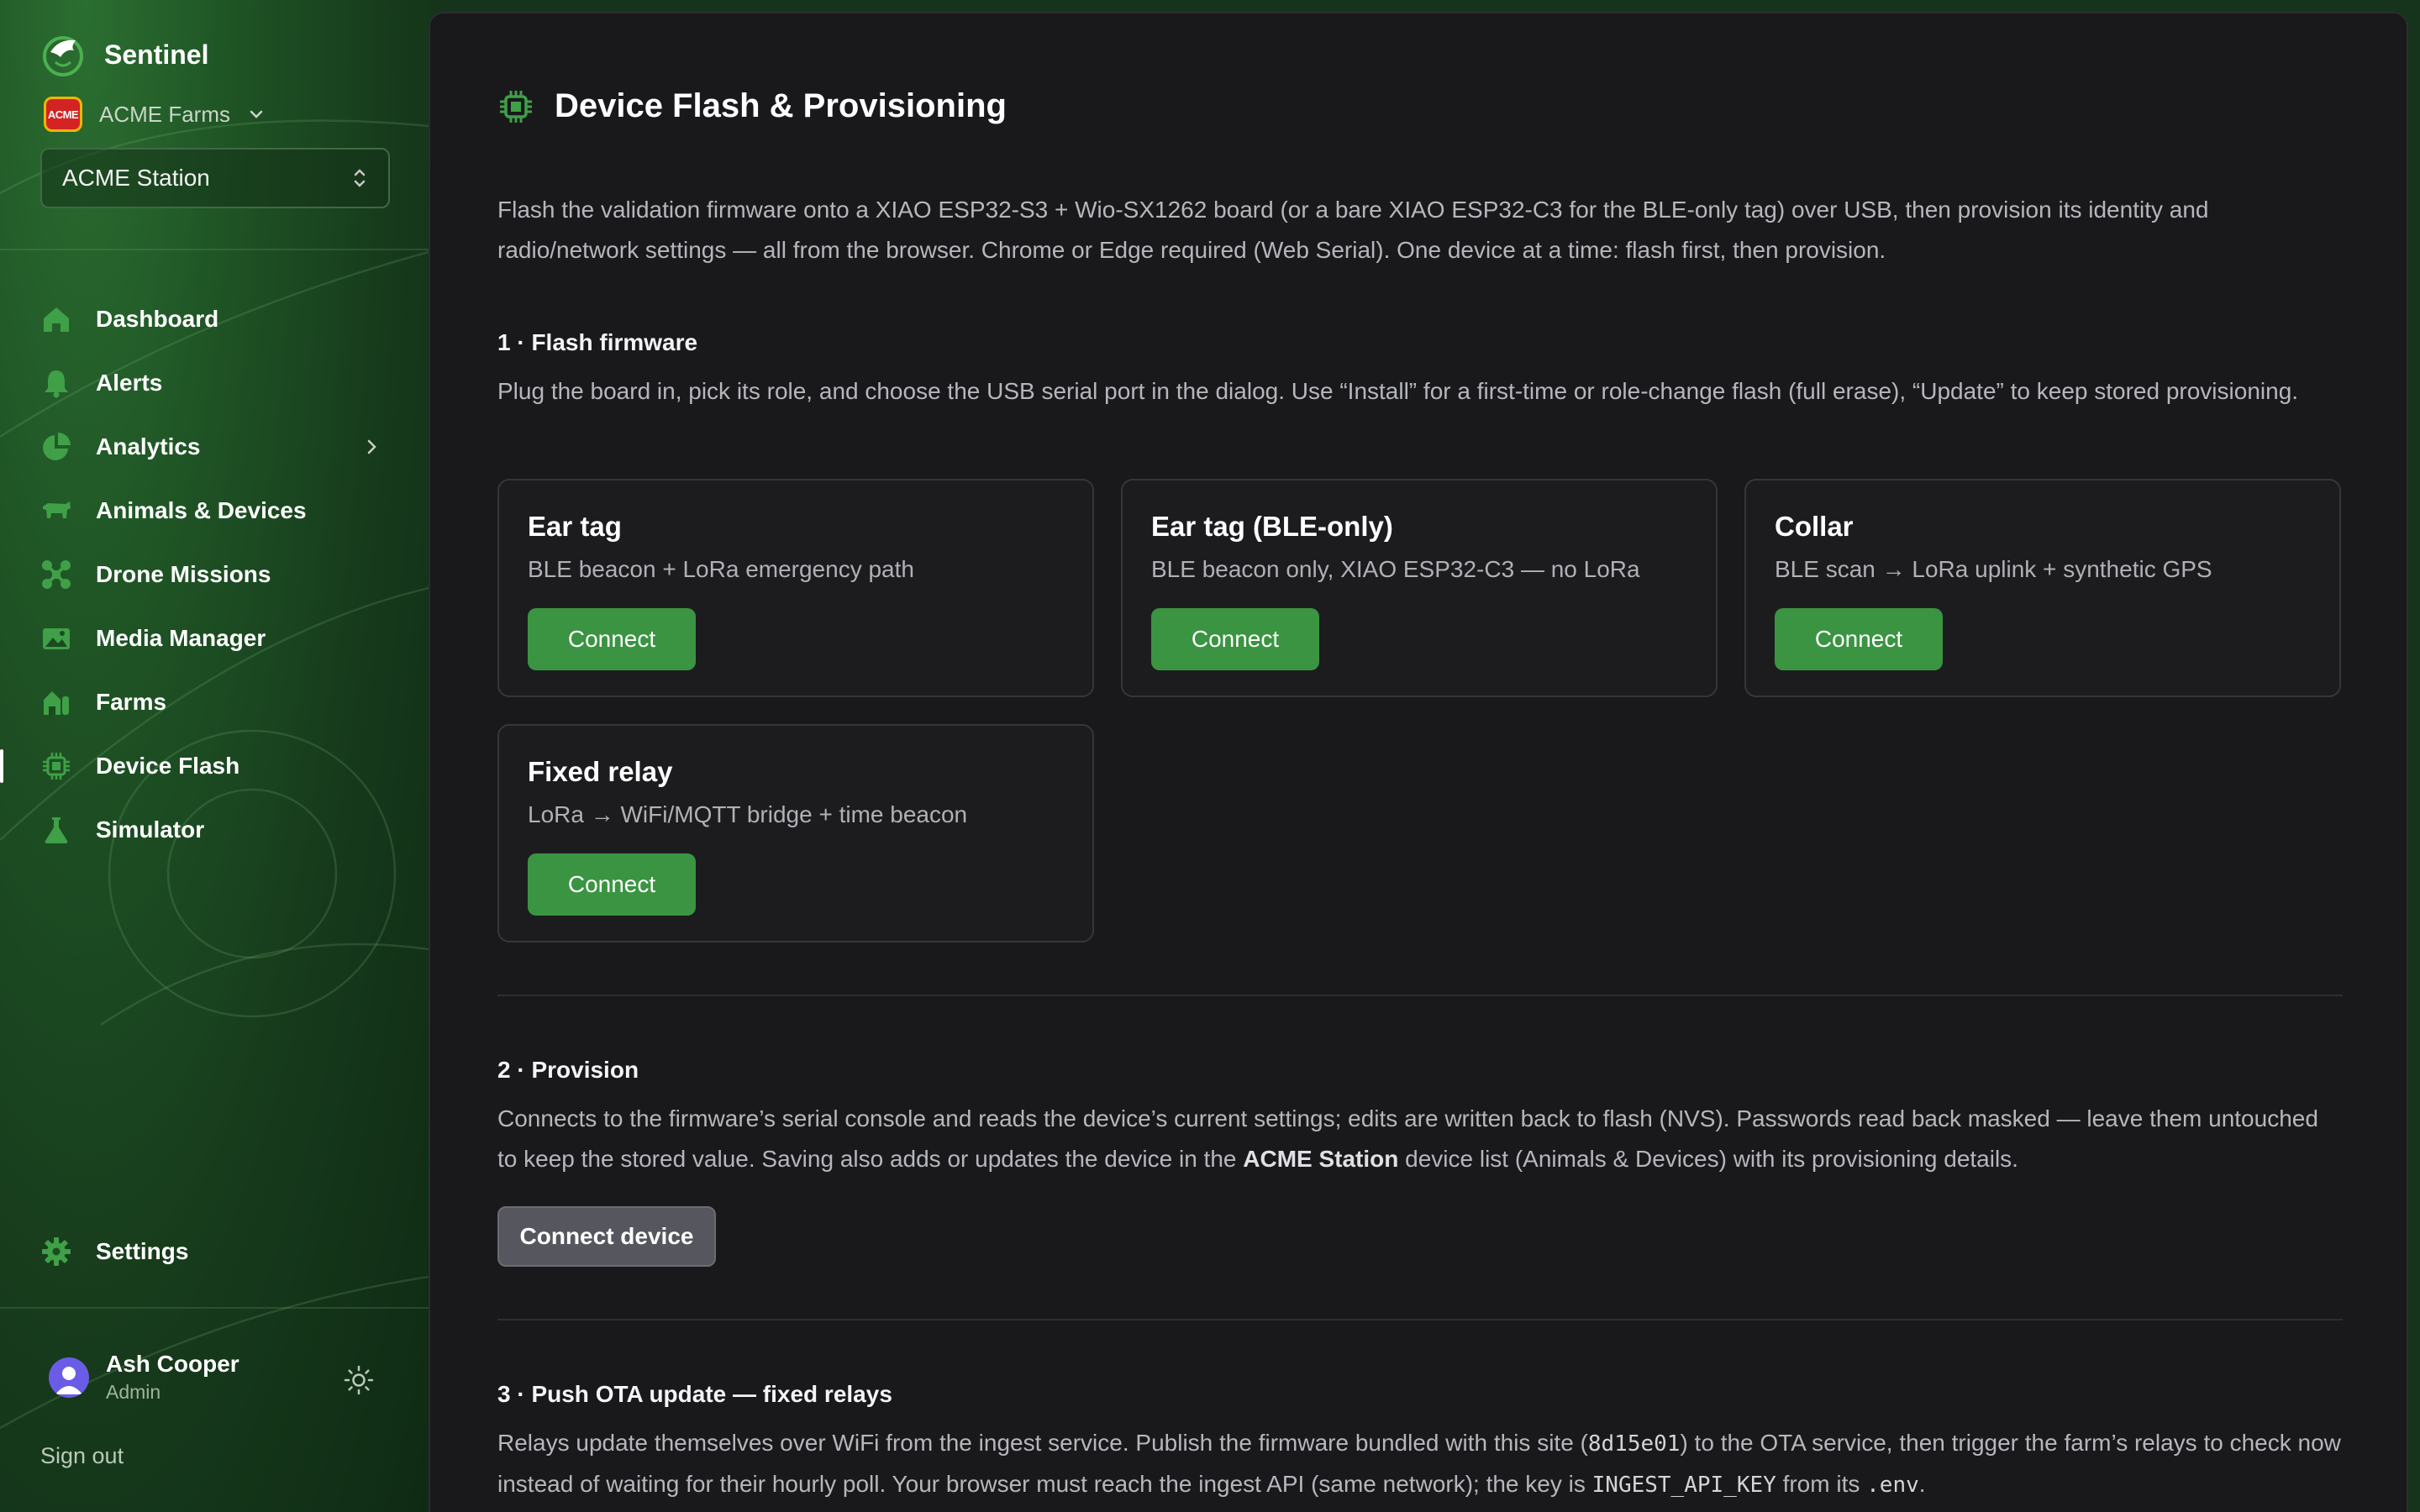 This screenshot has width=2420, height=1512. I want to click on chevron-down-icon, so click(256, 114).